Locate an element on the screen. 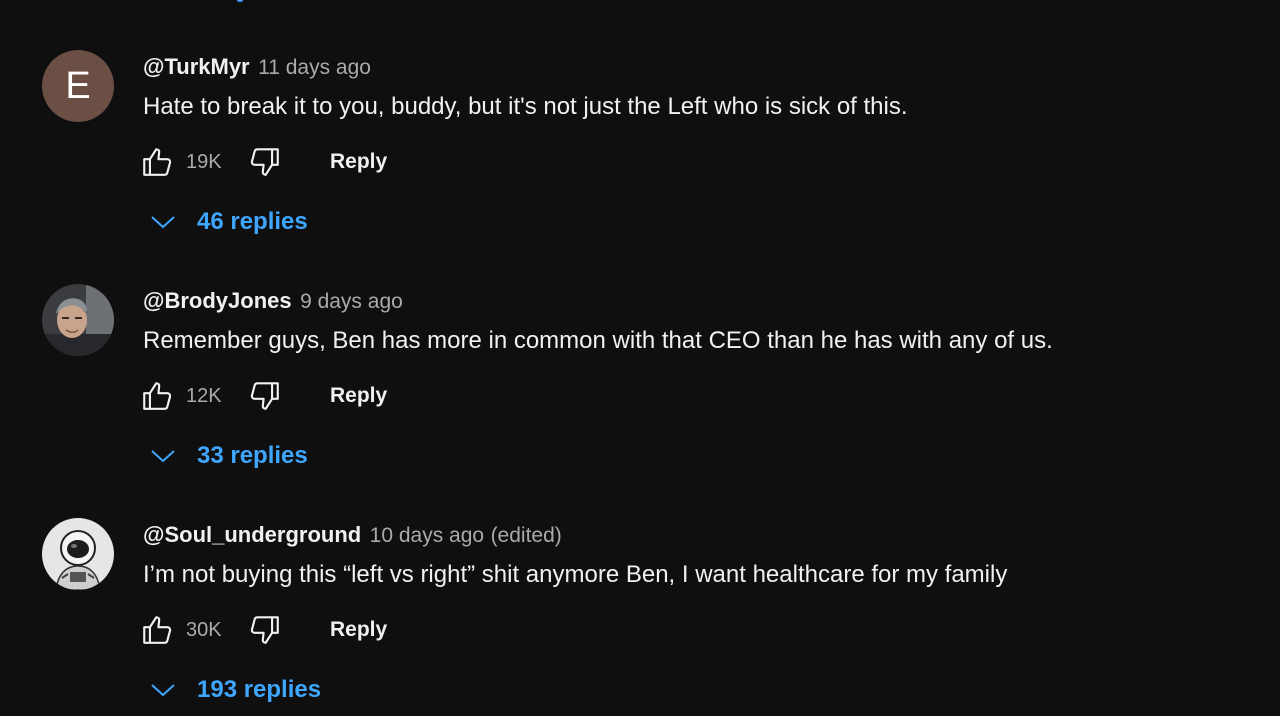  avatar: E is located at coordinates (78, 86).